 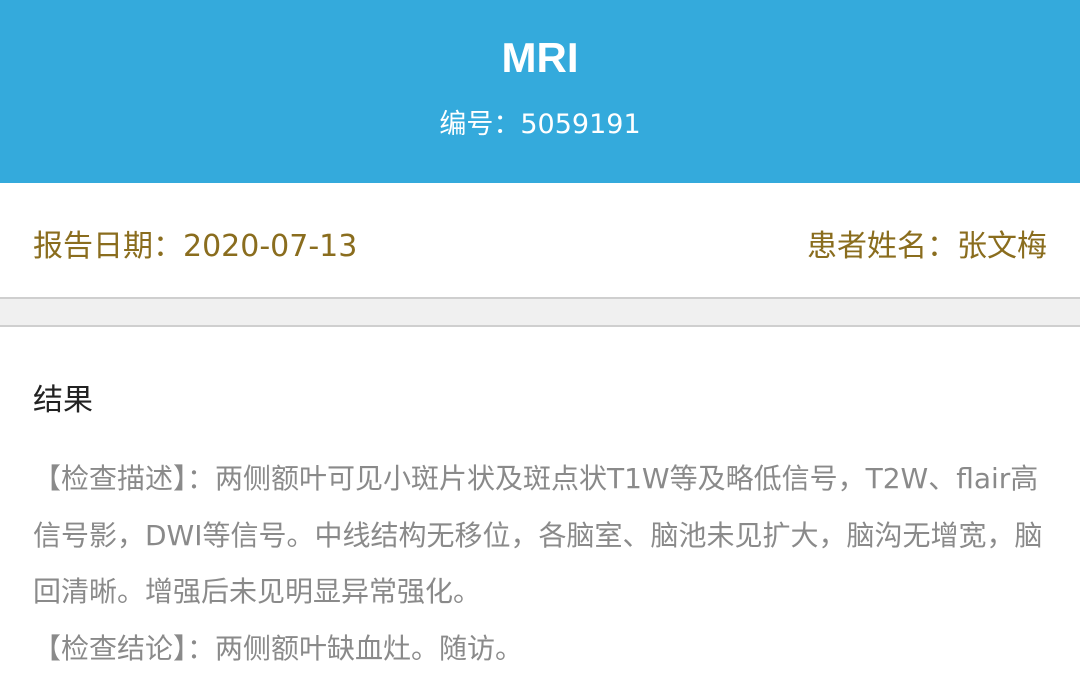 I want to click on report-date-value: 2020-07-13, so click(x=270, y=246).